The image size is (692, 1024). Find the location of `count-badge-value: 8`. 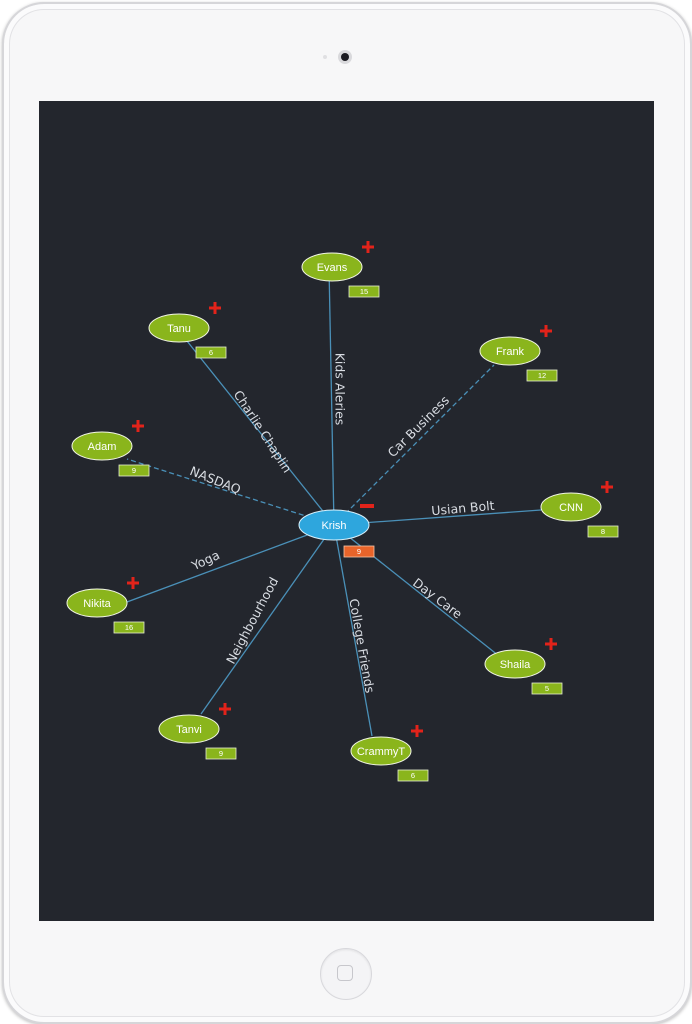

count-badge-value: 8 is located at coordinates (603, 531).